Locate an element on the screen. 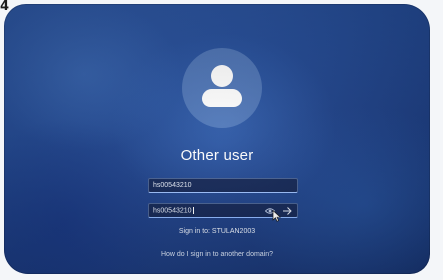  username-input: hs00543210 is located at coordinates (223, 185).